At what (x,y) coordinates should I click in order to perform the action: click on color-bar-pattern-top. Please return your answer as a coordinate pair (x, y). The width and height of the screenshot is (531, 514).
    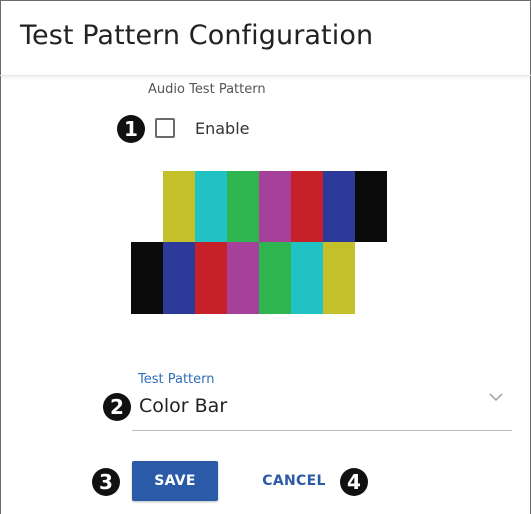
    Looking at the image, I should click on (275, 206).